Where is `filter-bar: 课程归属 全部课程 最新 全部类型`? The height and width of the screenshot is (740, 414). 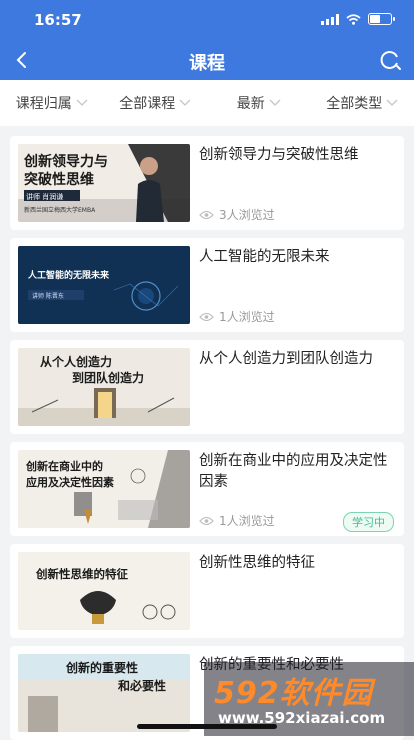 filter-bar: 课程归属 全部课程 最新 全部类型 is located at coordinates (207, 103).